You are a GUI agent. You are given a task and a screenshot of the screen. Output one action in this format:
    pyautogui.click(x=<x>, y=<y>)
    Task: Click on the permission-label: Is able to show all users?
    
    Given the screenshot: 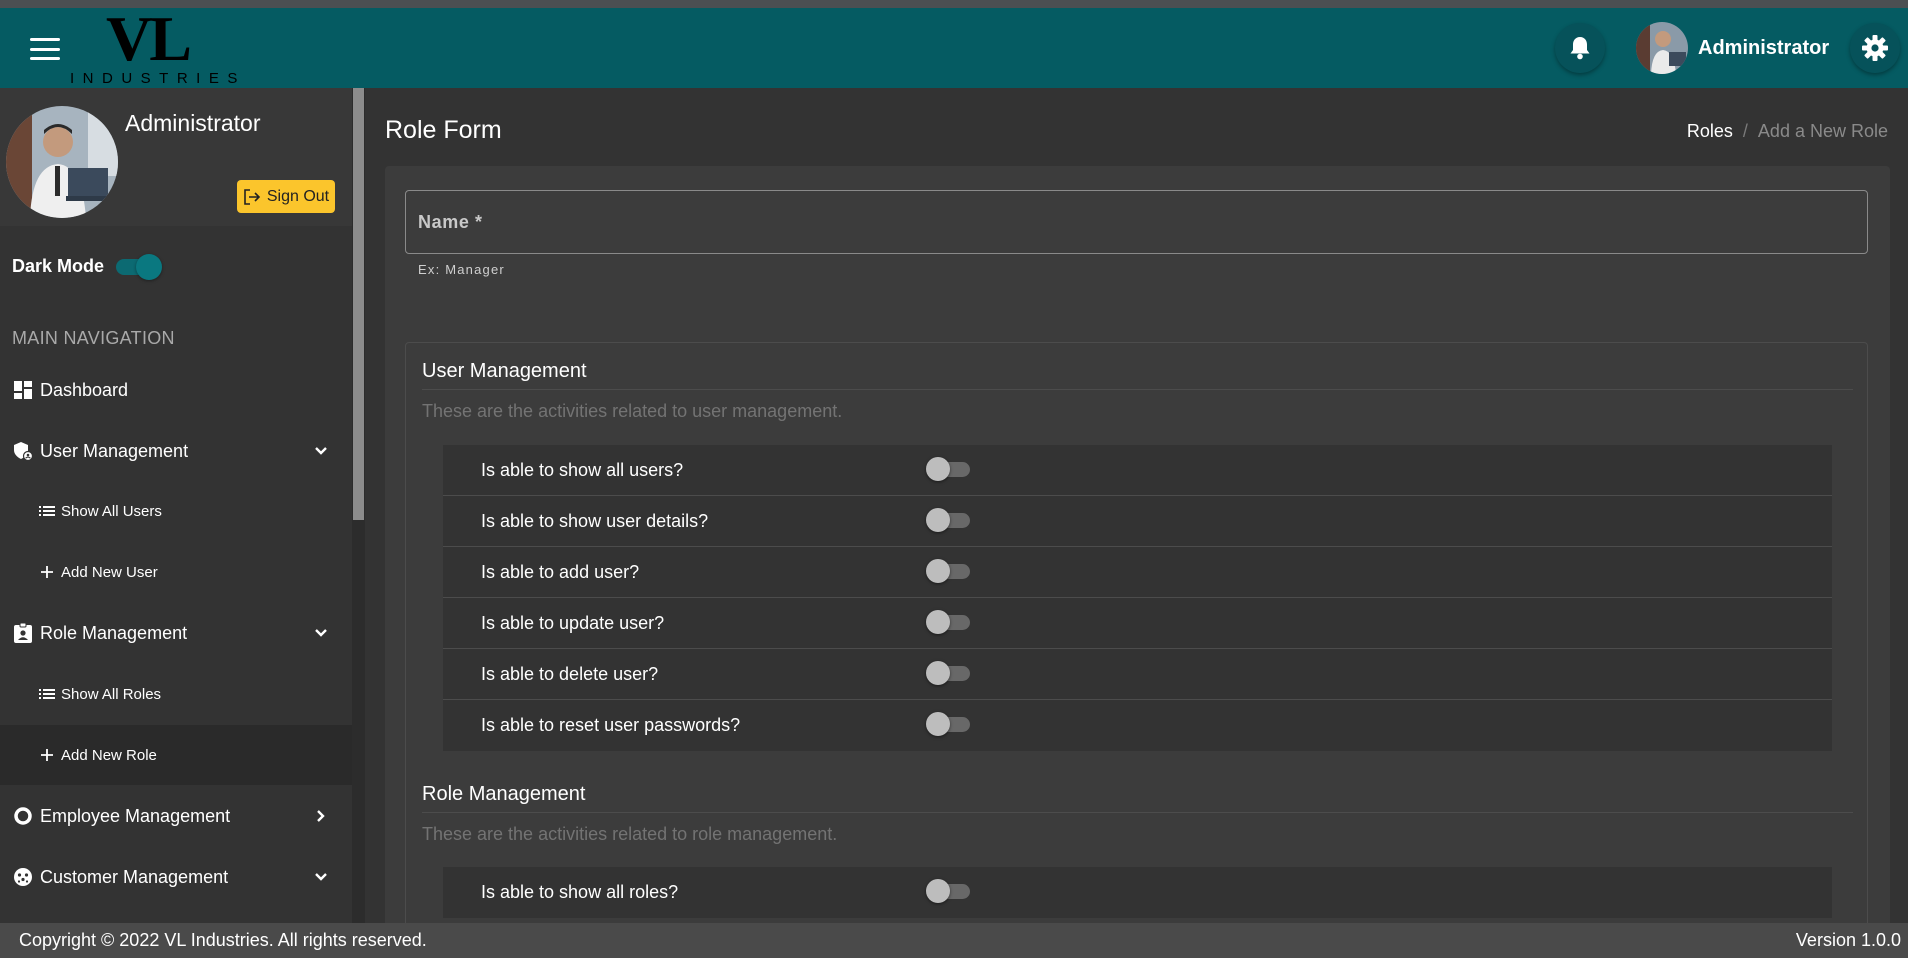 What is the action you would take?
    pyautogui.click(x=582, y=470)
    